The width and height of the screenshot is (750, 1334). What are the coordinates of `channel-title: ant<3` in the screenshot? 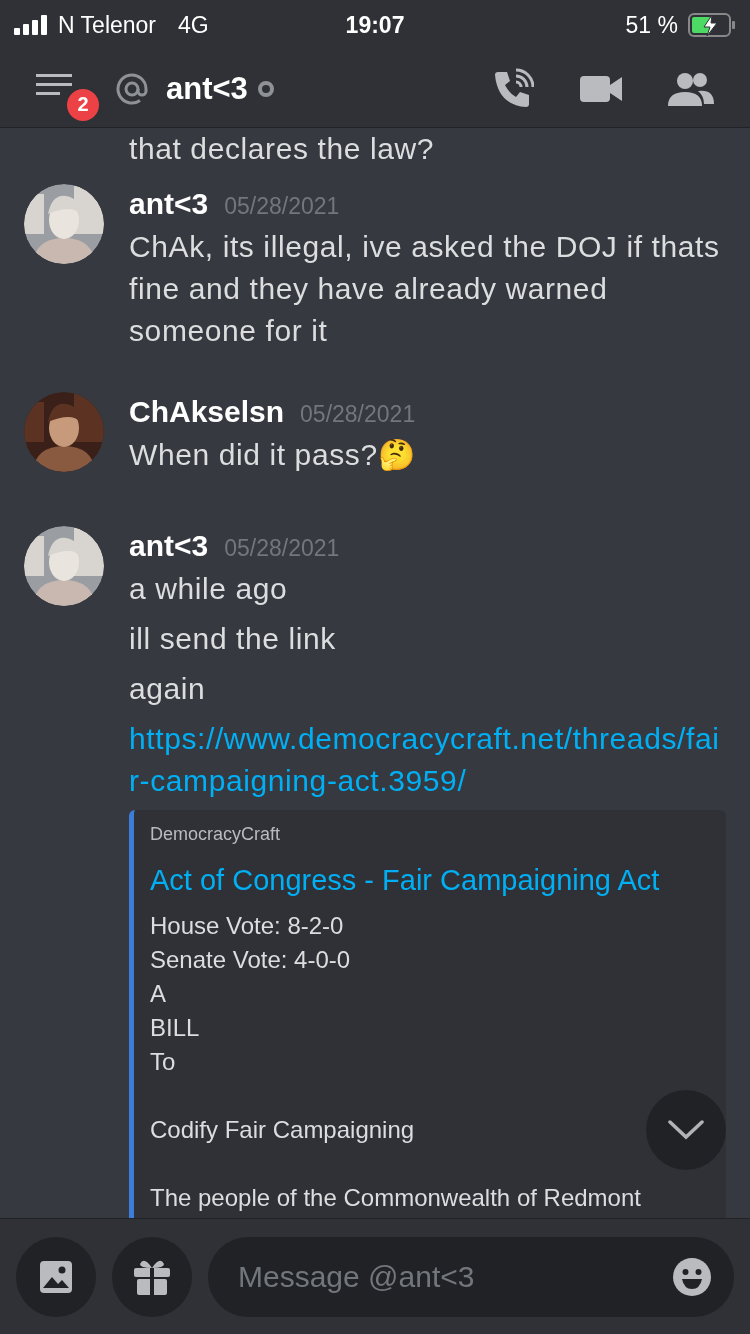 It's located at (207, 88).